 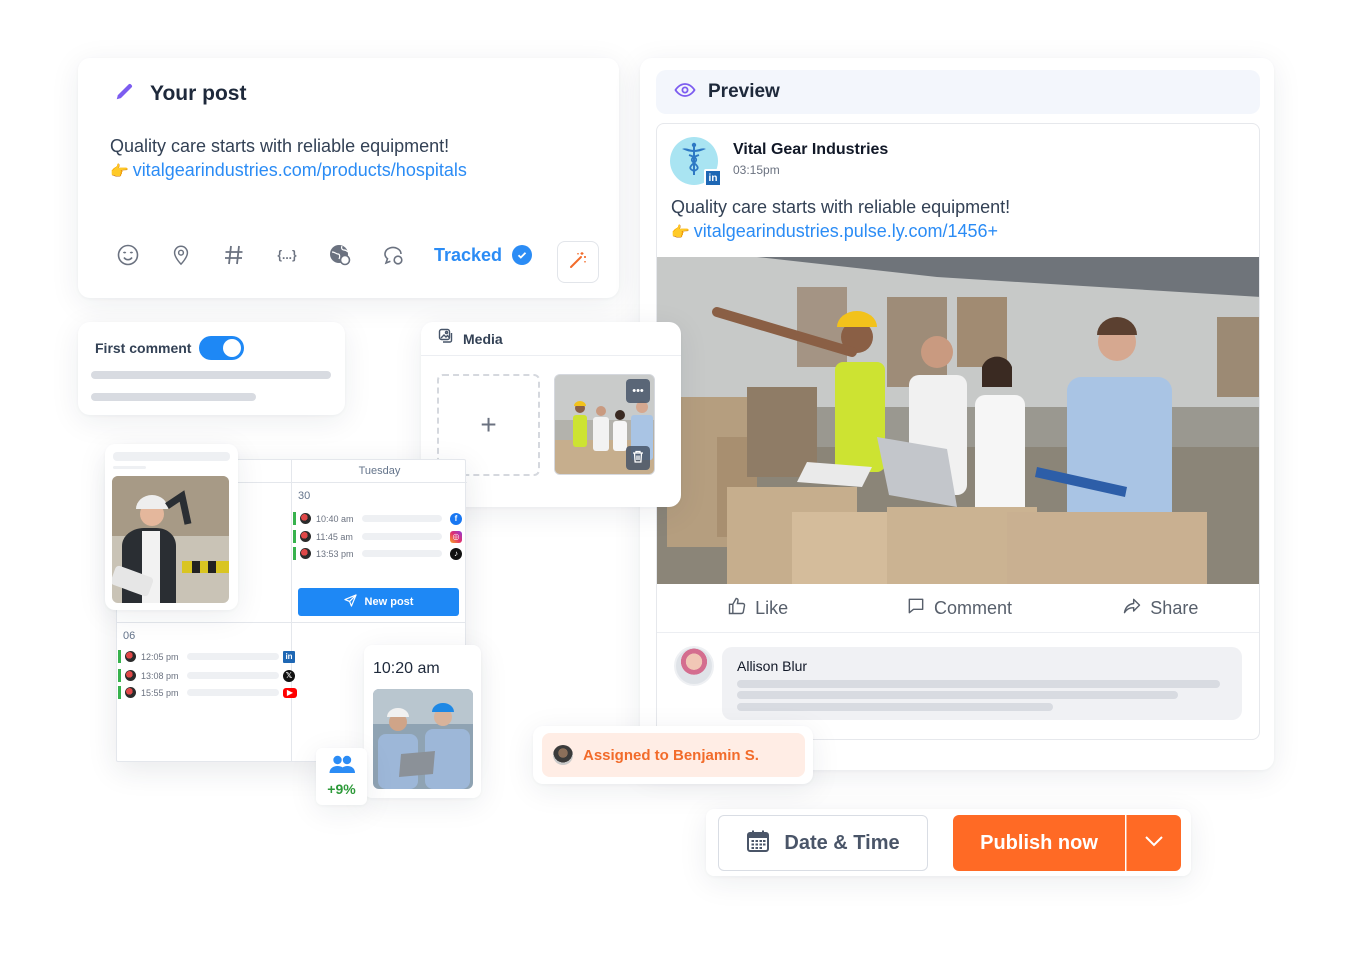 I want to click on post-image-engineers-laptop, so click(x=423, y=739).